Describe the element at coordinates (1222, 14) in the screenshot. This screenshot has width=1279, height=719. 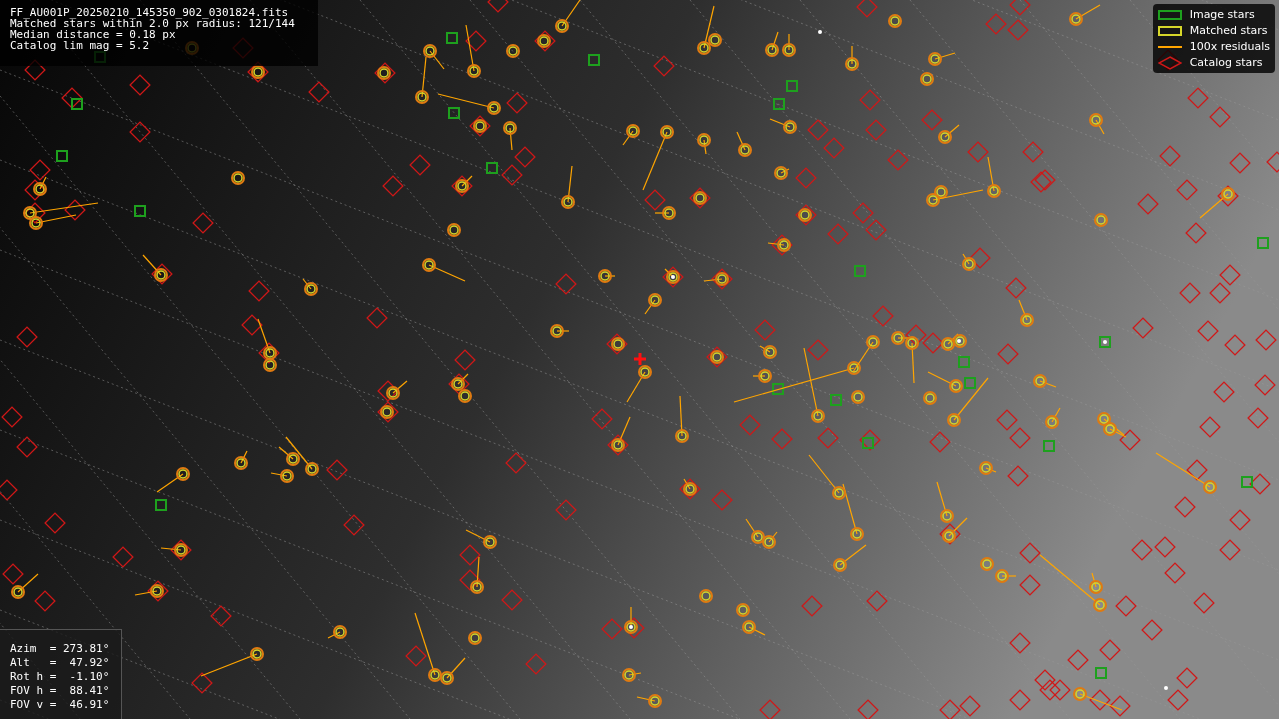
I see `legend-label: Image stars` at that location.